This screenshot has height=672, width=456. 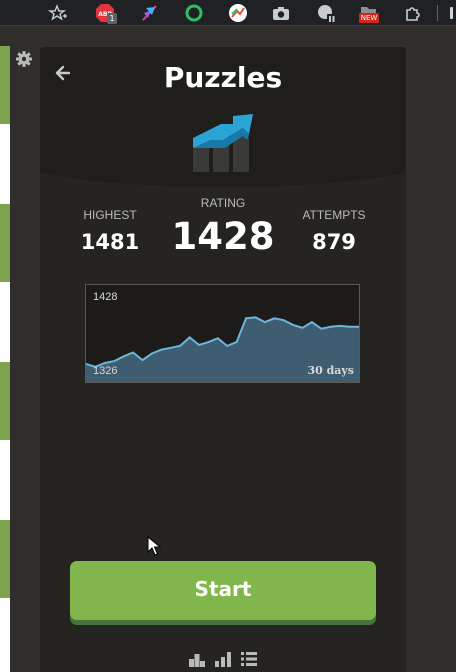 I want to click on highest-label: HIGHEST, so click(x=110, y=215).